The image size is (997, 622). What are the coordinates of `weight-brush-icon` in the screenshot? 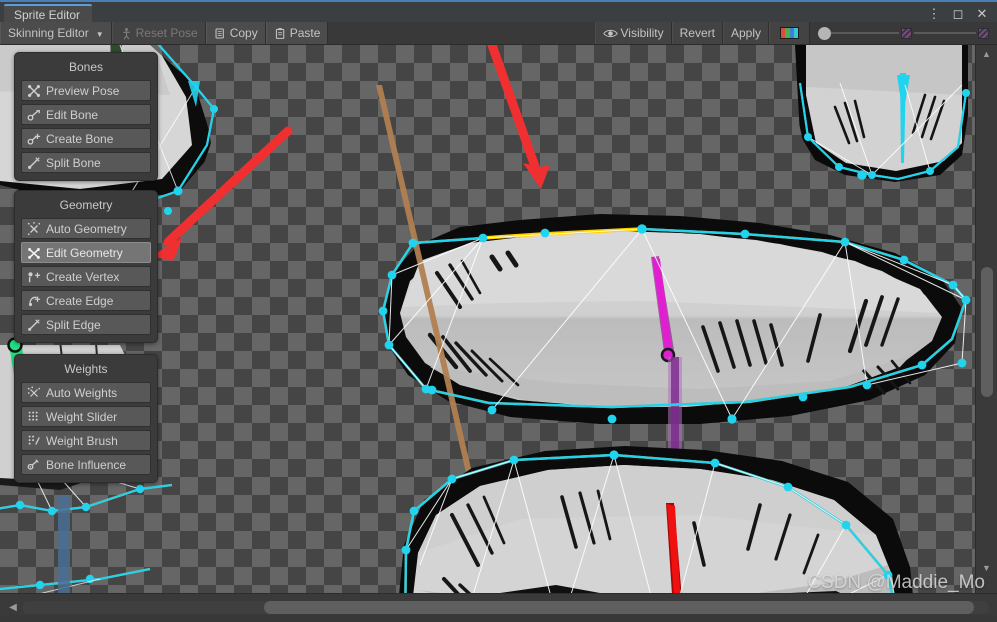 It's located at (34, 440).